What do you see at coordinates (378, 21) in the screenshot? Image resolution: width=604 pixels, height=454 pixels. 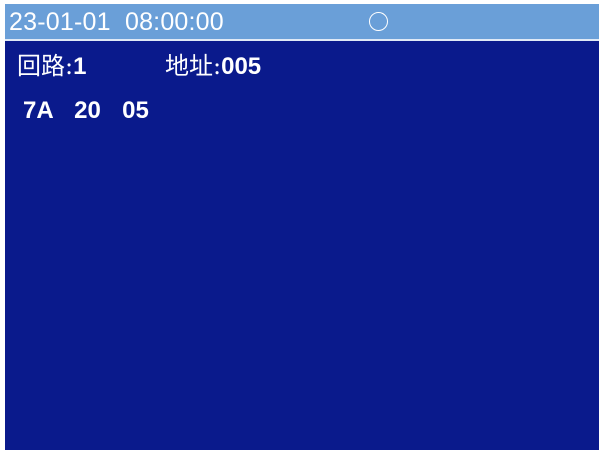 I see `circle-indicator-icon` at bounding box center [378, 21].